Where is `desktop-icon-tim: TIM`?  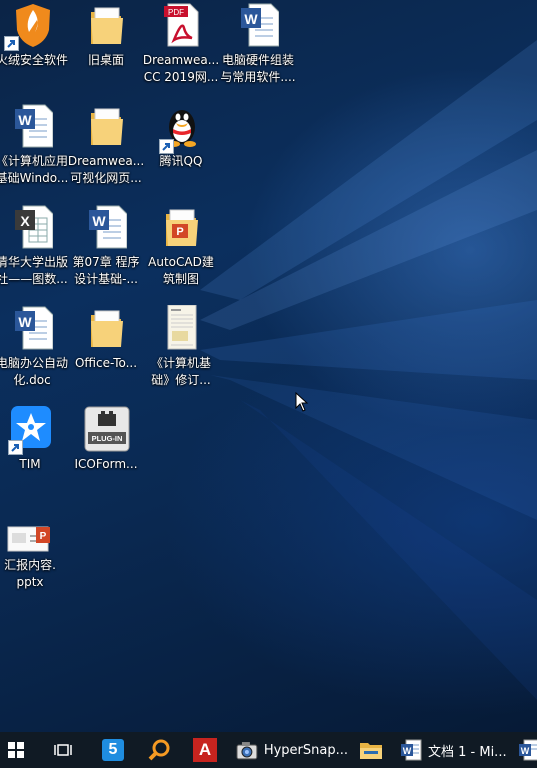 desktop-icon-tim: TIM is located at coordinates (34, 452).